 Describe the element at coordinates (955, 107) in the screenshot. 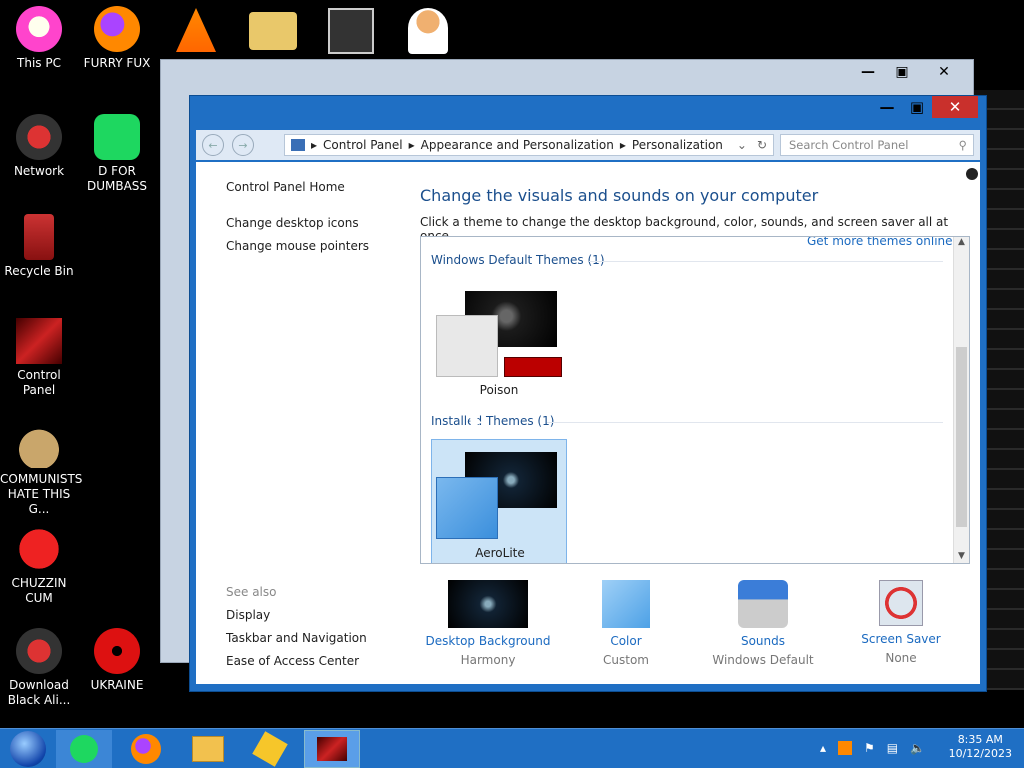

I see `close-button: ✕` at that location.